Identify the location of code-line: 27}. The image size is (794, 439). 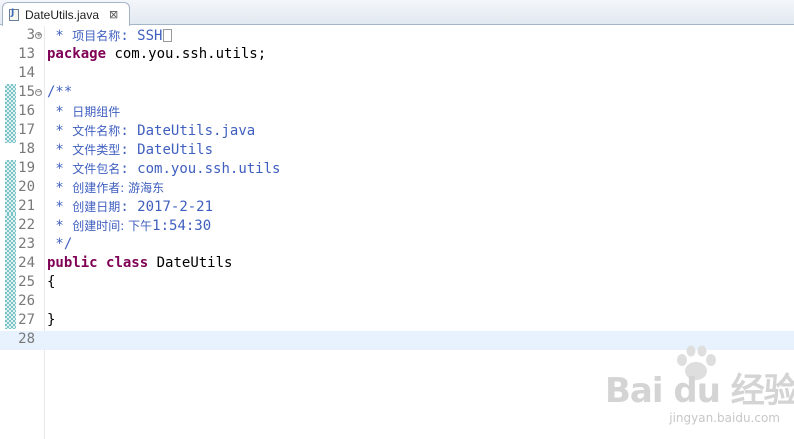
(397, 321).